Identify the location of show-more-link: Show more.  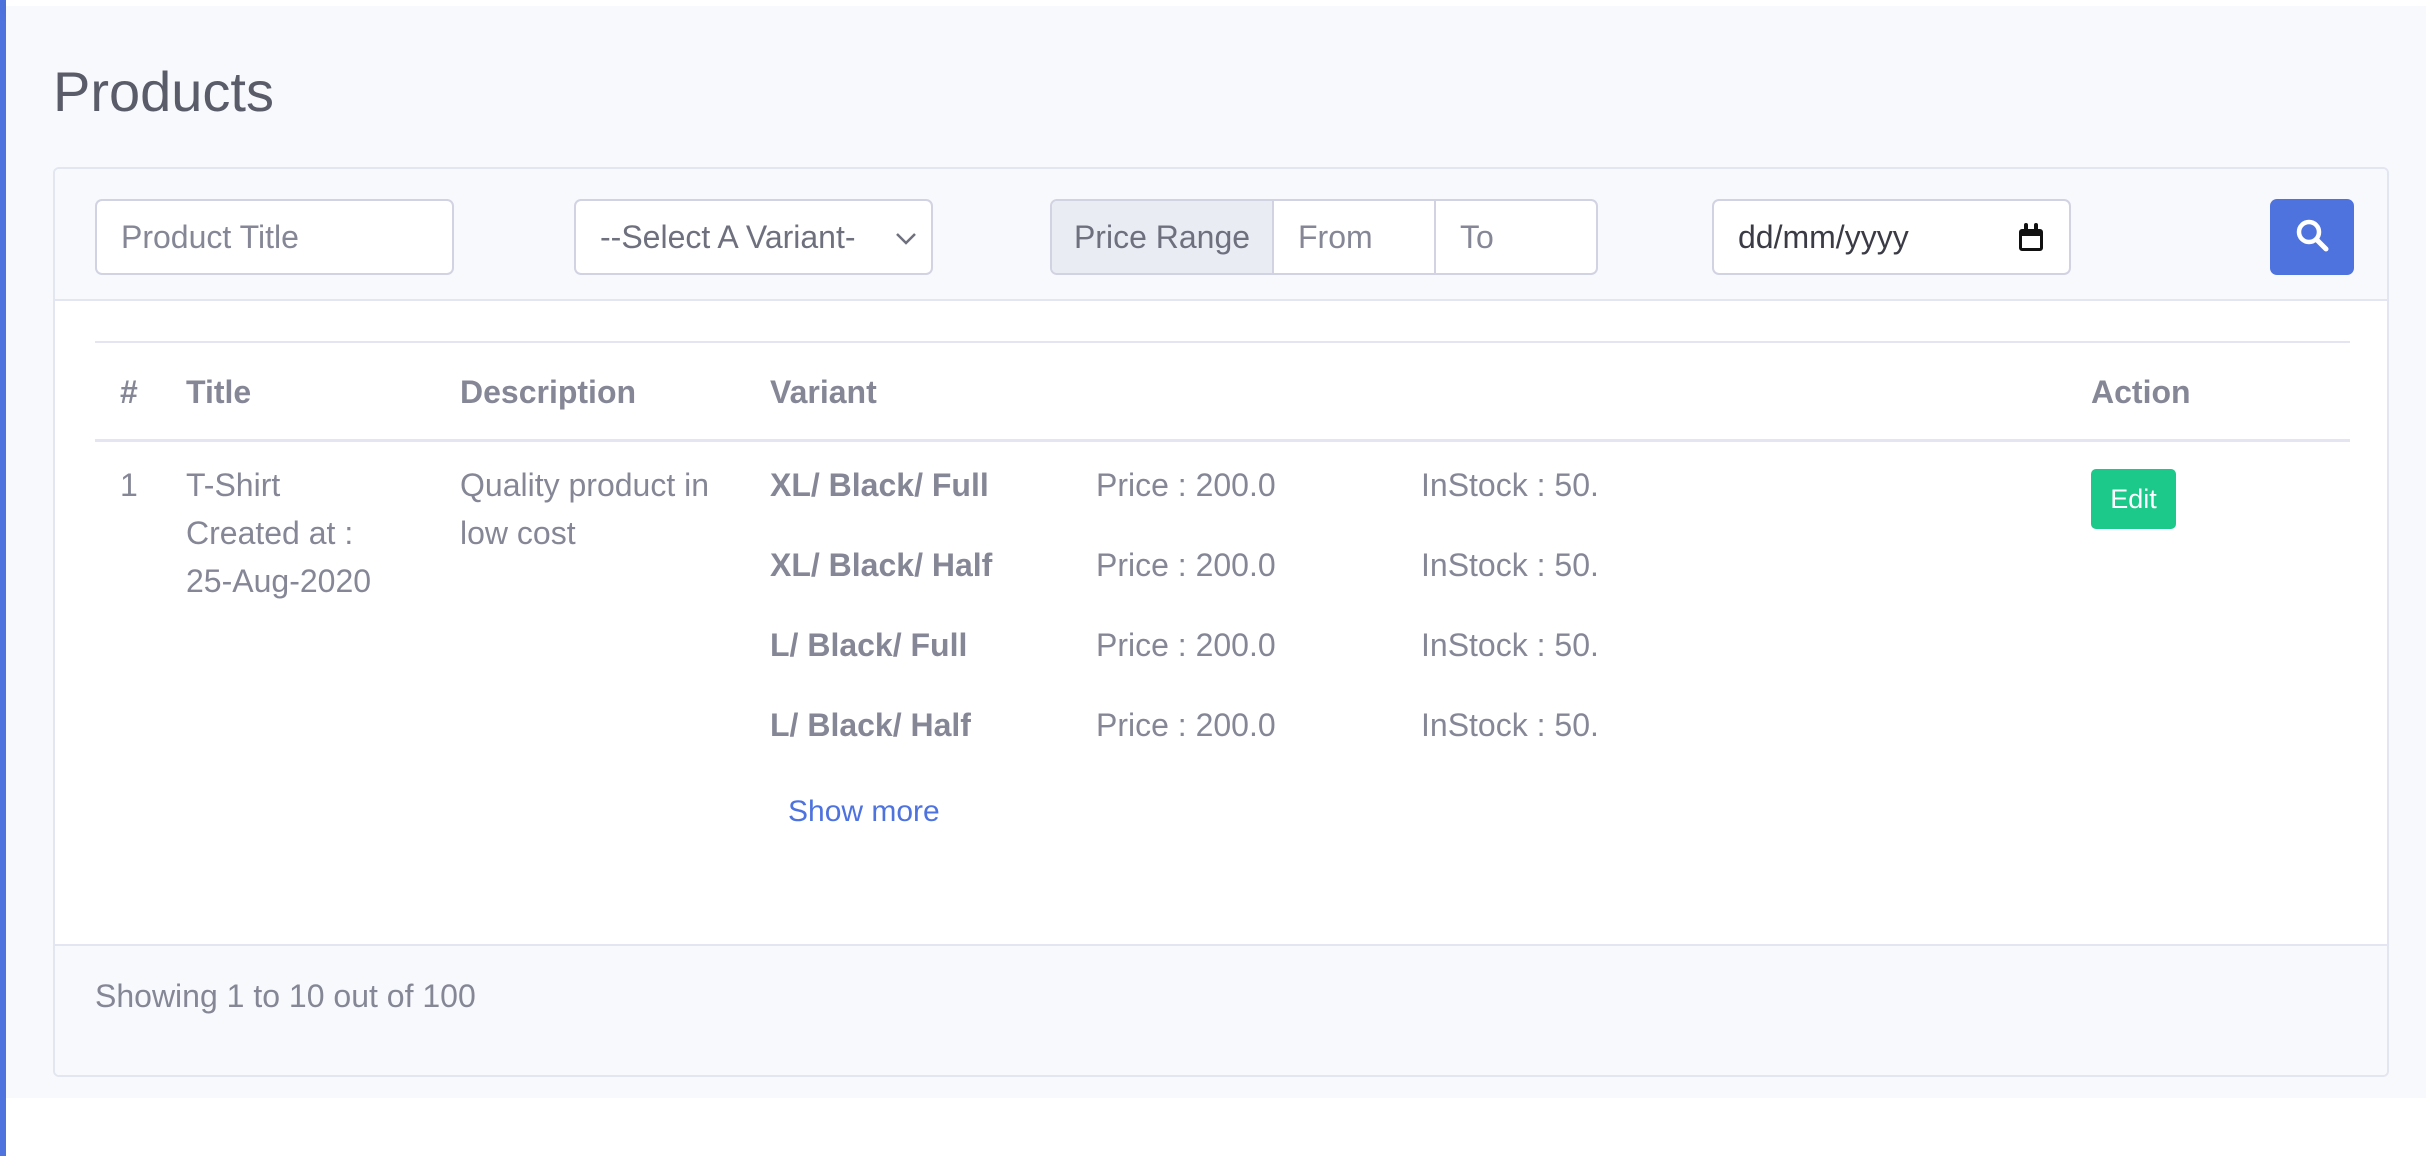
(864, 812).